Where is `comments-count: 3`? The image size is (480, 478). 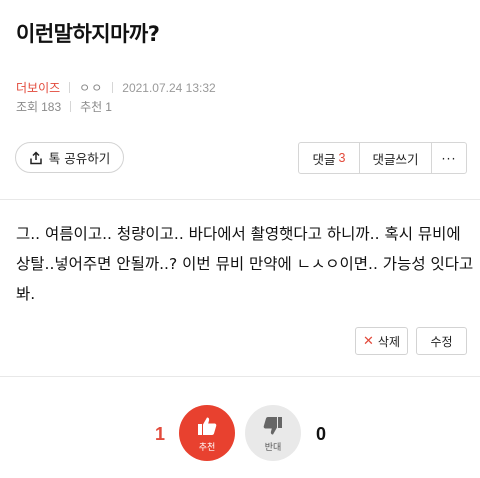 comments-count: 3 is located at coordinates (342, 158).